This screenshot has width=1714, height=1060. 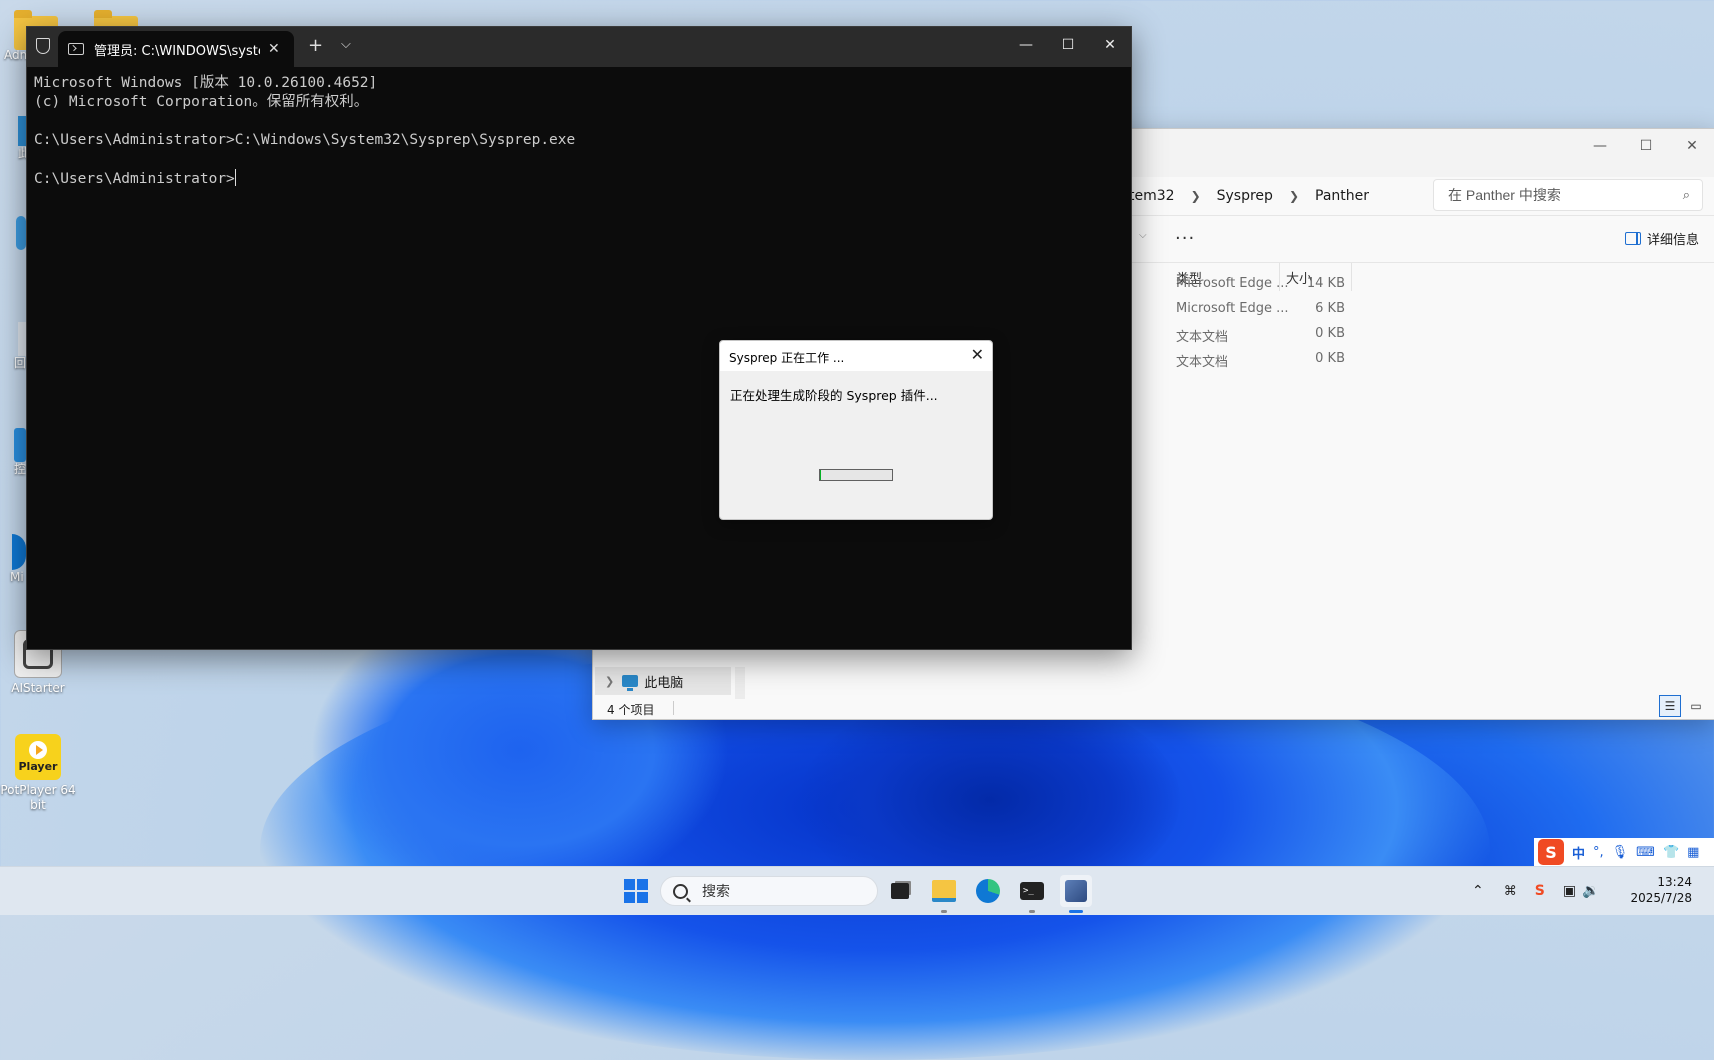 I want to click on dialog-titlebar: Sysprep 正在工作 ... ✕, so click(x=856, y=356).